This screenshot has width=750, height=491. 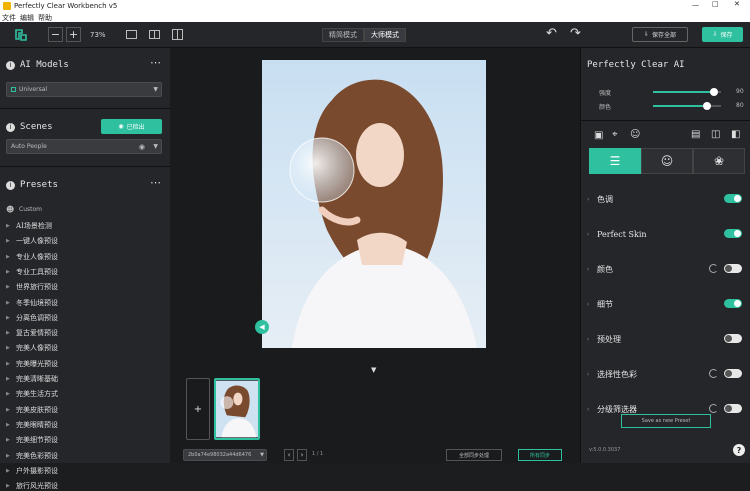 What do you see at coordinates (154, 34) in the screenshot?
I see `split-view-icon` at bounding box center [154, 34].